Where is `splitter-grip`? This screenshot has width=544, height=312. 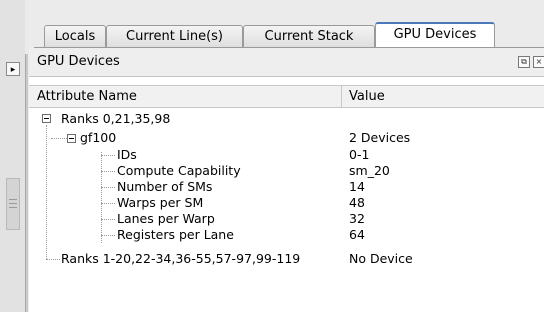
splitter-grip is located at coordinates (13, 204).